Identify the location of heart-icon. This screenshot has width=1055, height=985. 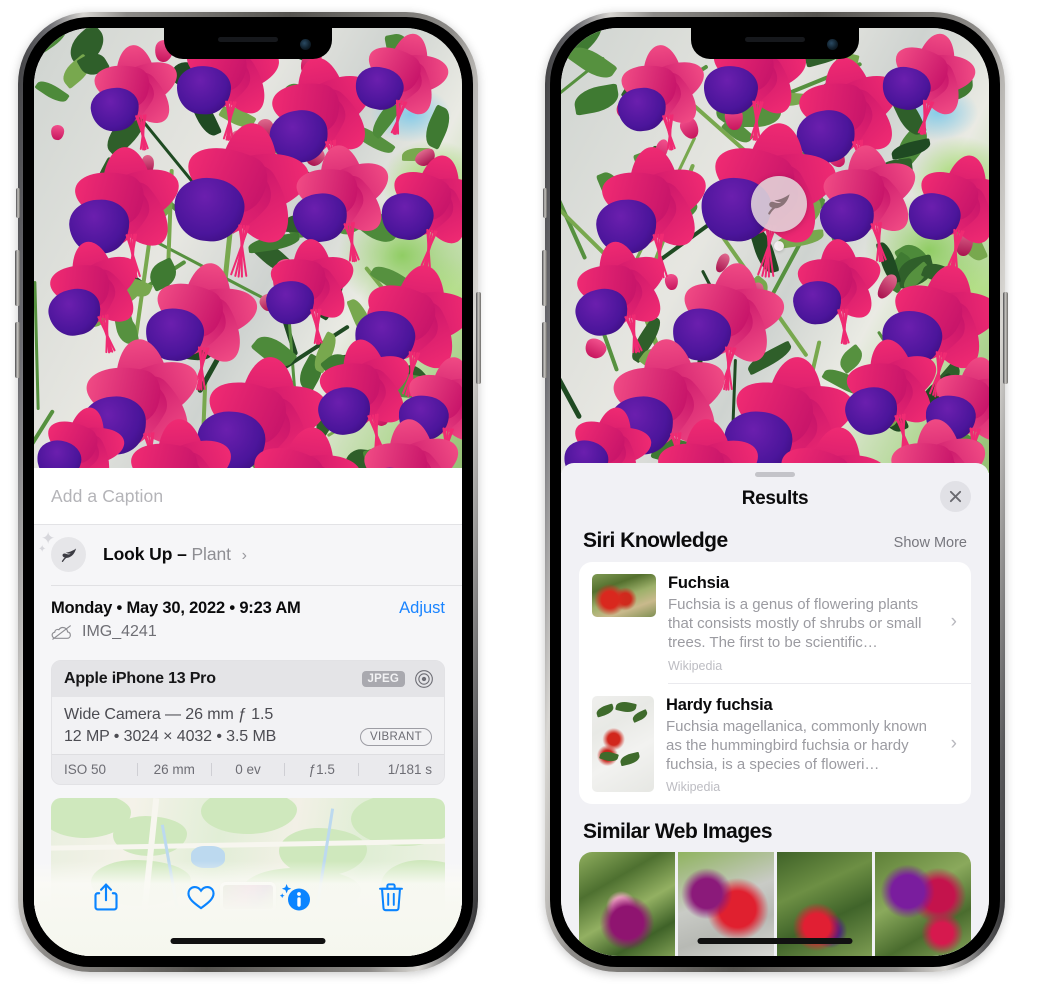
(200, 897).